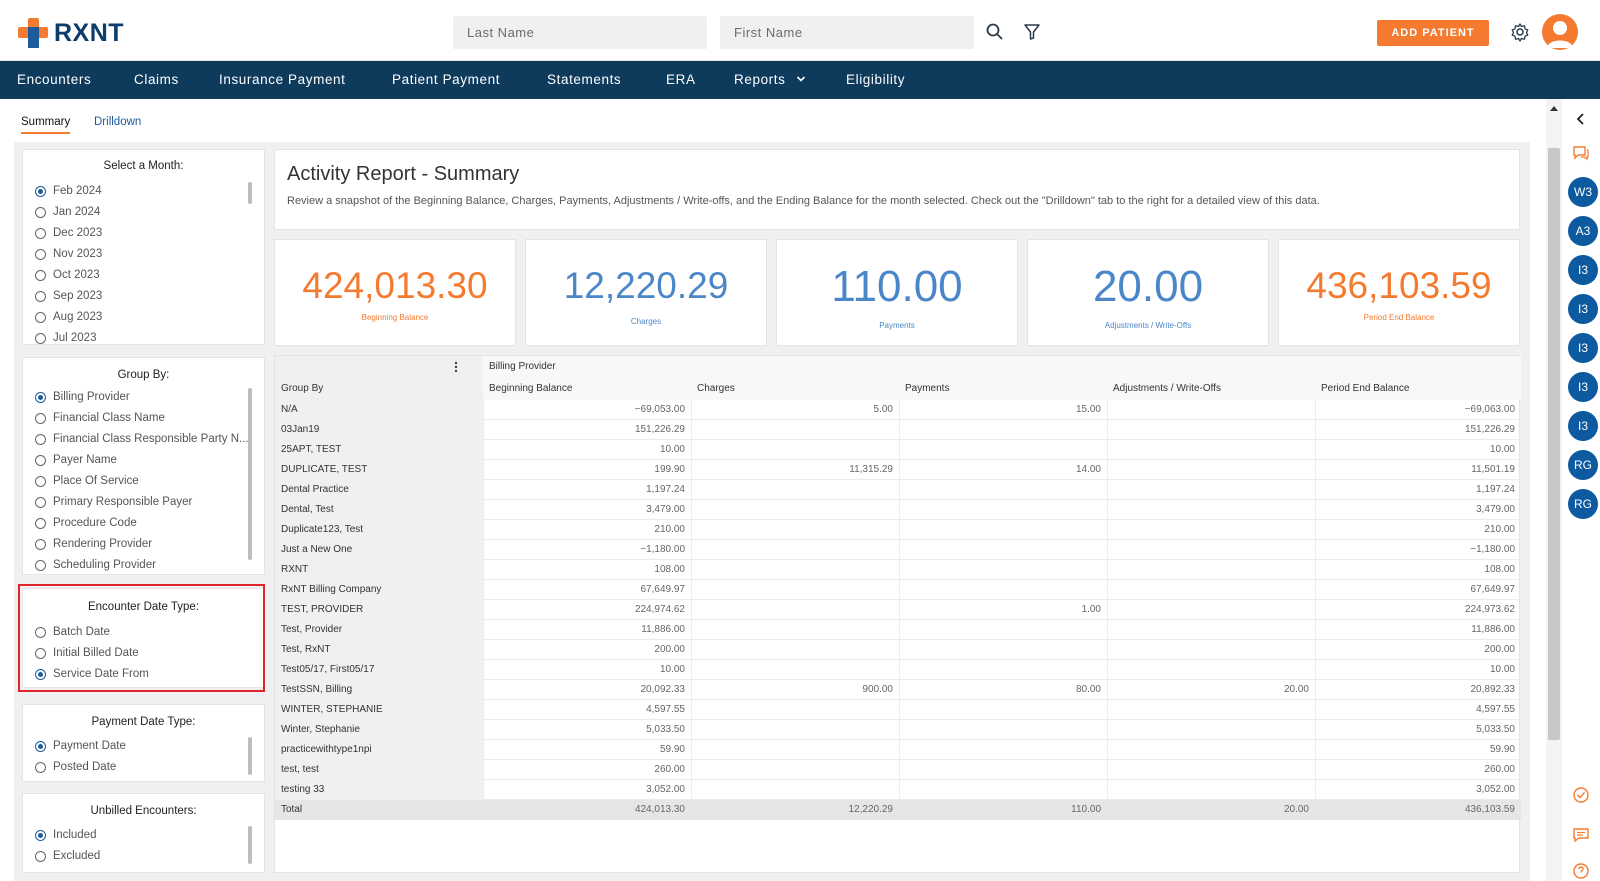 The height and width of the screenshot is (881, 1600). I want to click on add-patient-button: ADD PATIENT, so click(1433, 33).